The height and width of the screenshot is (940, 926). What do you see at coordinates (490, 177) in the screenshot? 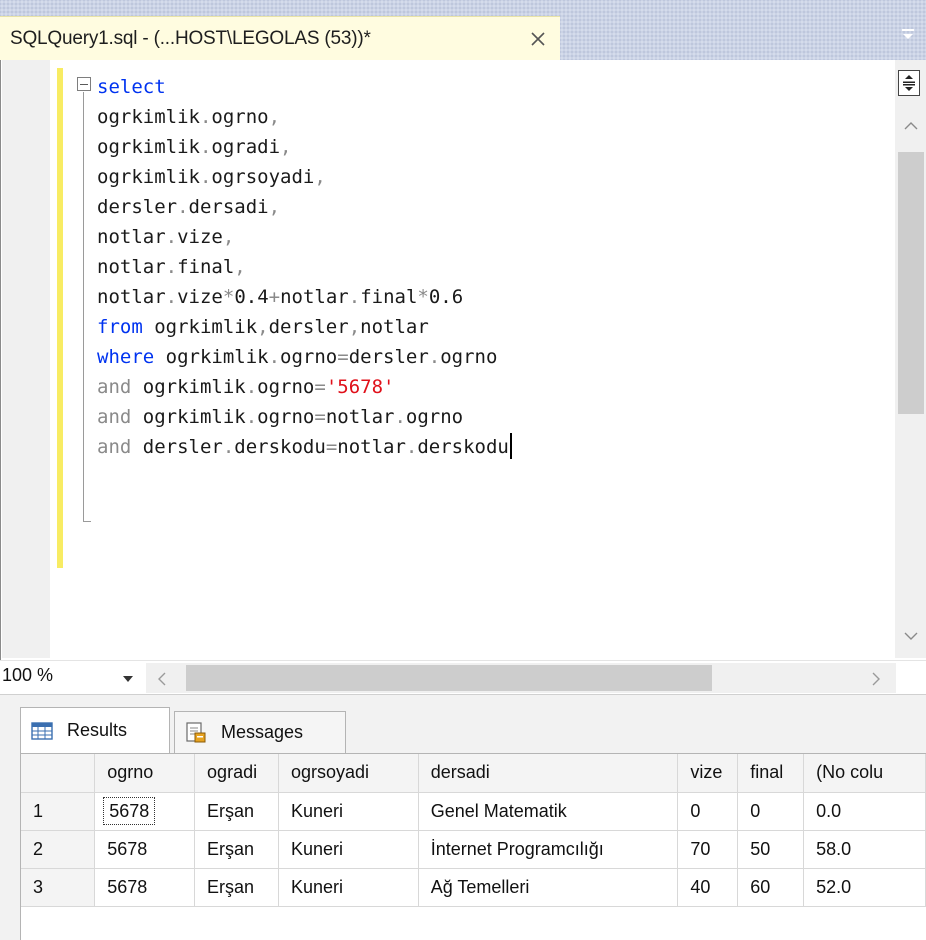
I see `code-line: ogrkimlik.ogrsoyadi,` at bounding box center [490, 177].